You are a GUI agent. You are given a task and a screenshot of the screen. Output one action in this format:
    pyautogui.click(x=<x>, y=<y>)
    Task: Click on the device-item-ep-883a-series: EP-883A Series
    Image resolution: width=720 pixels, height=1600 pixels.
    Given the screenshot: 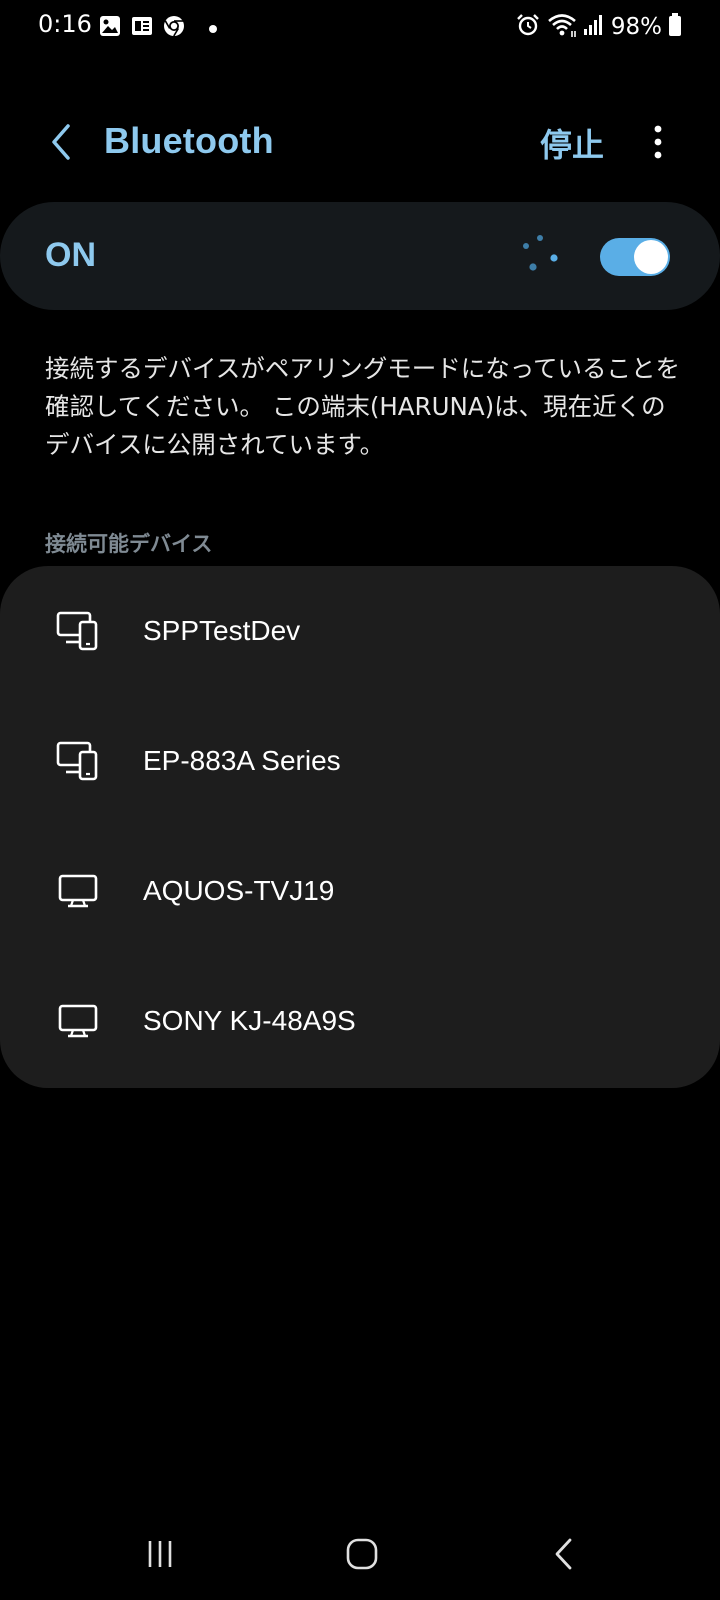 What is the action you would take?
    pyautogui.click(x=360, y=761)
    